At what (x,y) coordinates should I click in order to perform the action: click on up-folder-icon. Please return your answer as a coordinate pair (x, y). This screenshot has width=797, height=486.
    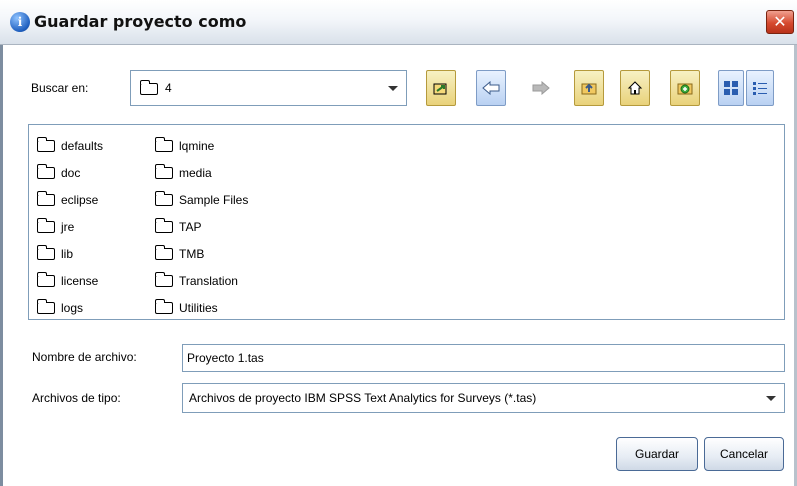
    Looking at the image, I should click on (589, 89).